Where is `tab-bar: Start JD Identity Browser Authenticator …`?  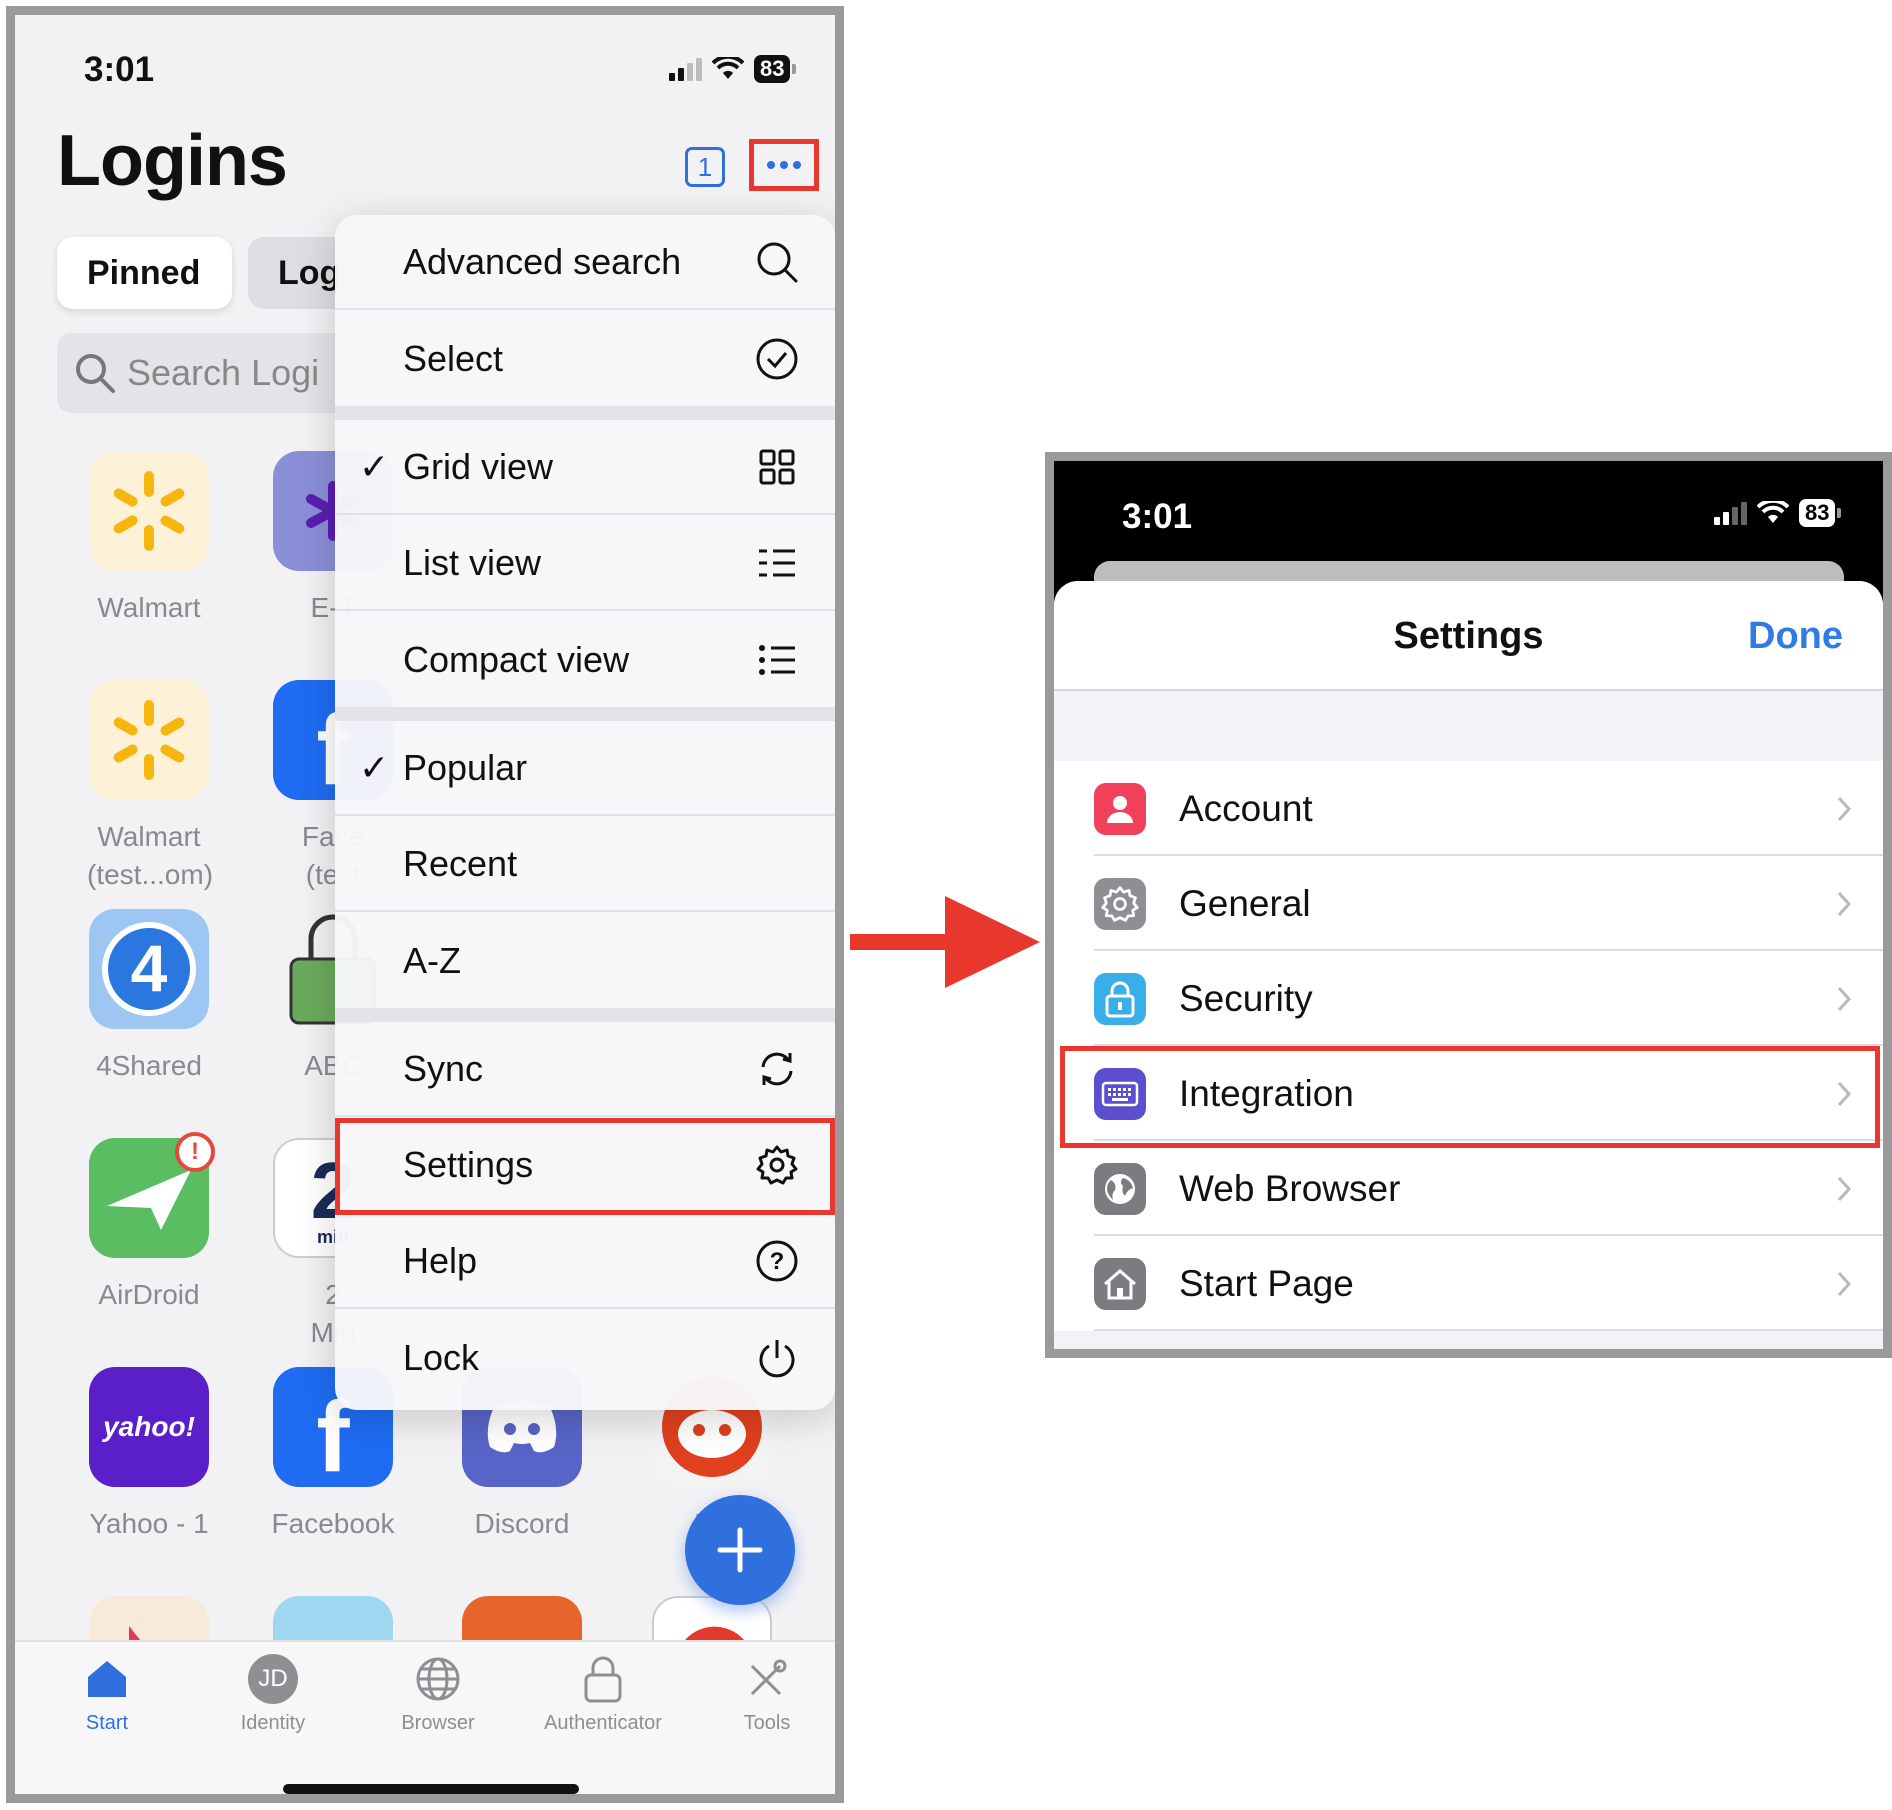 tab-bar: Start JD Identity Browser Authenticator … is located at coordinates (425, 1717).